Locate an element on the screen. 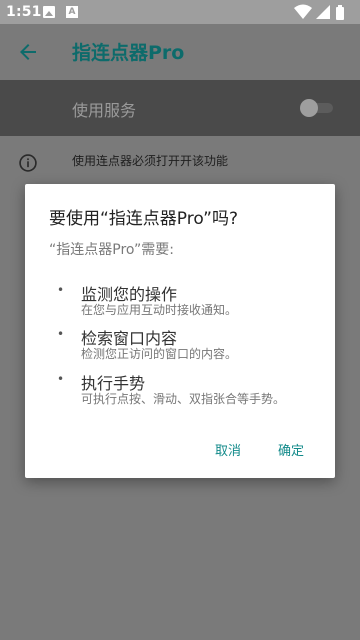 The image size is (360, 640). wifi-icon is located at coordinates (303, 11).